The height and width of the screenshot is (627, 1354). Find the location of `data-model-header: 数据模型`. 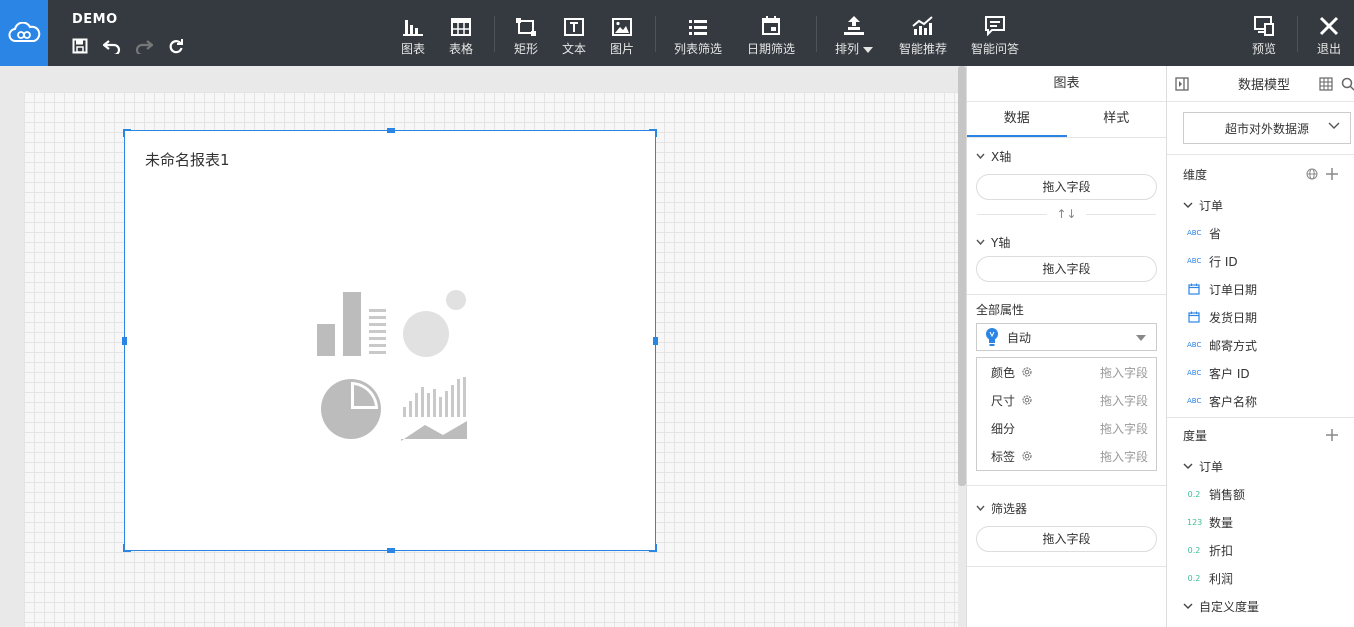

data-model-header: 数据模型 is located at coordinates (1260, 84).